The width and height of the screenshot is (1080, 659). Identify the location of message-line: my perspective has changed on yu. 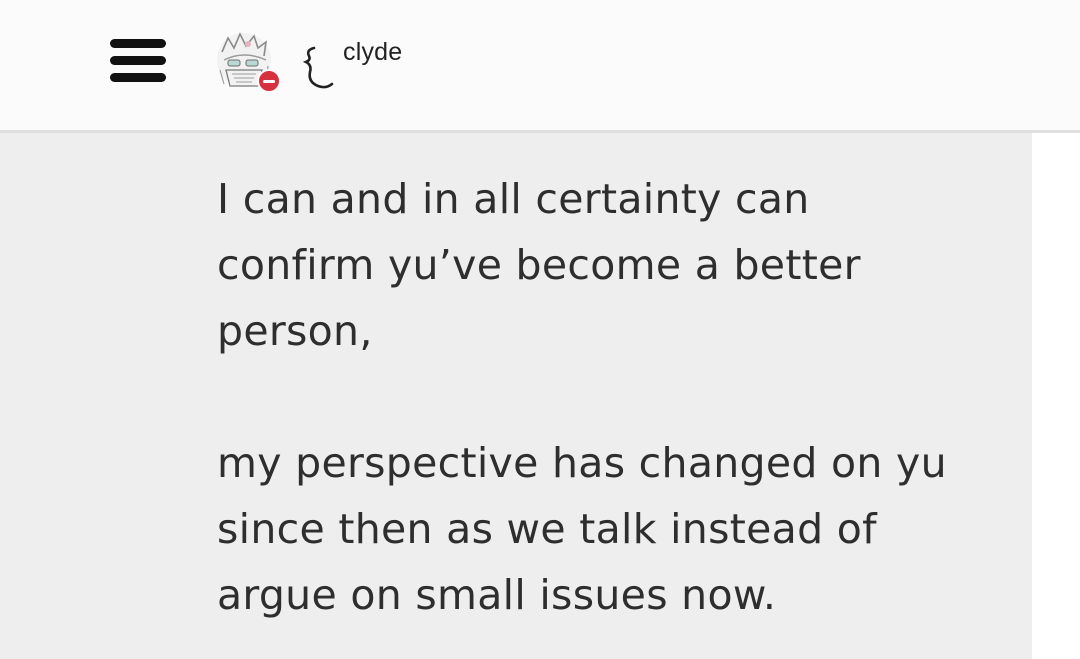
(582, 463).